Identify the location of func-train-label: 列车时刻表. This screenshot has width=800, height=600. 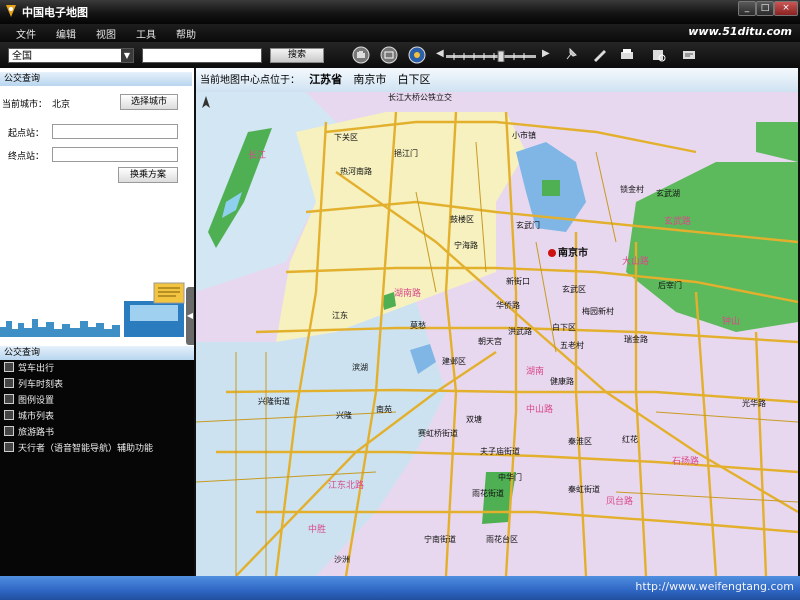
(41, 385).